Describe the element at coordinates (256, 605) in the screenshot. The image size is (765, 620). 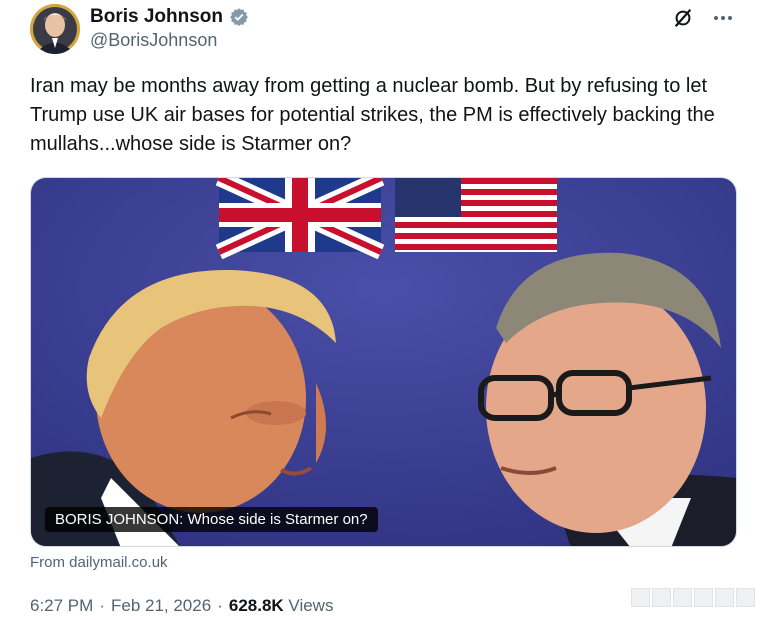
I see `views-count: 628.8K` at that location.